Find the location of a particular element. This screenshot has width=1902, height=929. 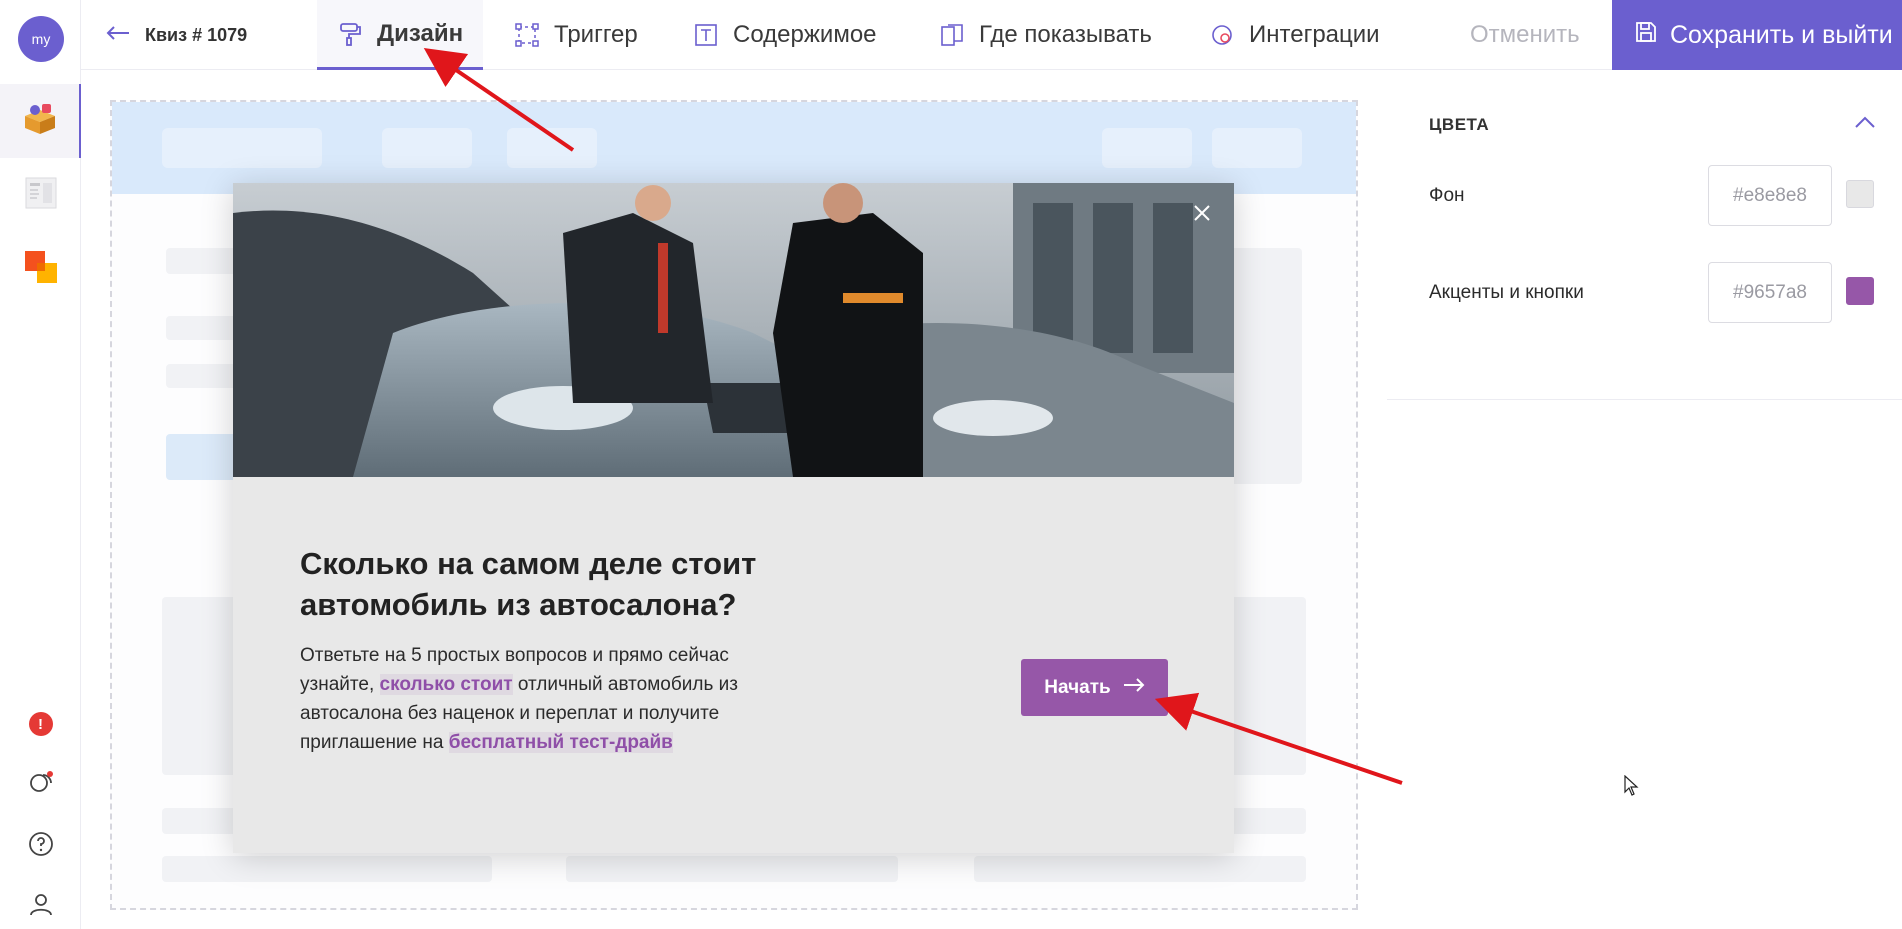

color-squares-icon is located at coordinates (41, 269).